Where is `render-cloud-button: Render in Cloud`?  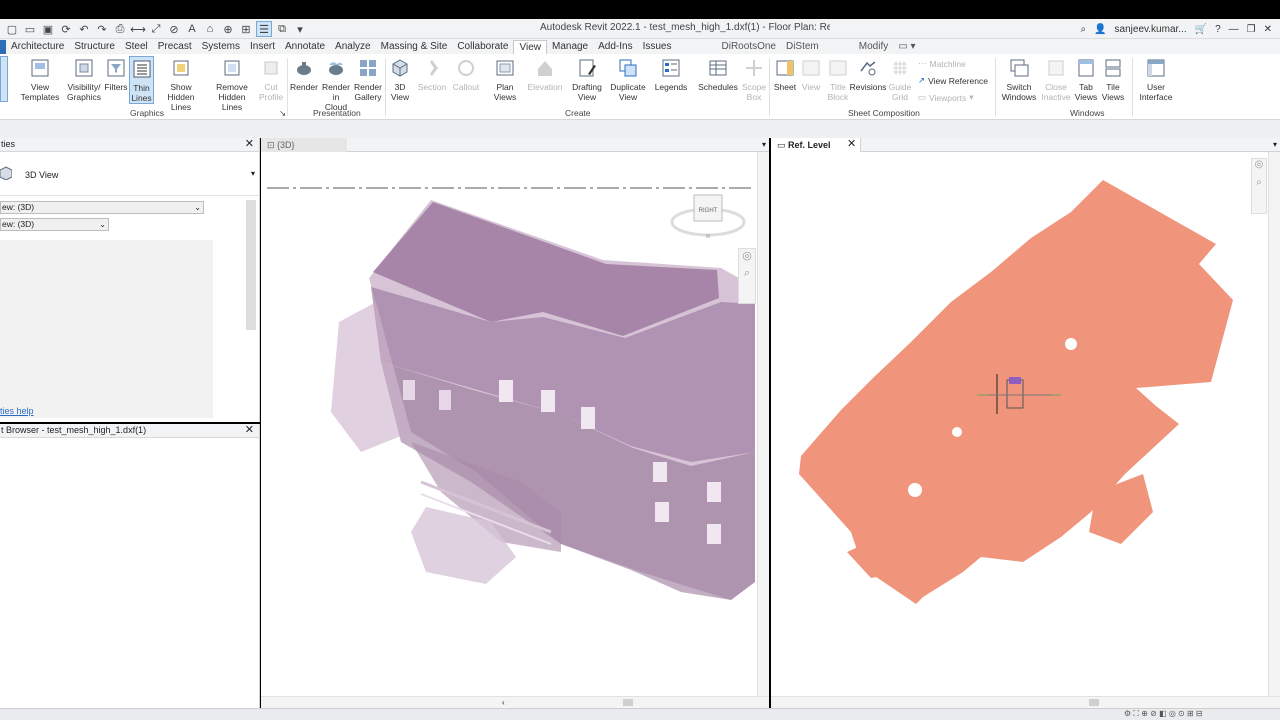
render-cloud-button: Render in Cloud is located at coordinates (336, 84).